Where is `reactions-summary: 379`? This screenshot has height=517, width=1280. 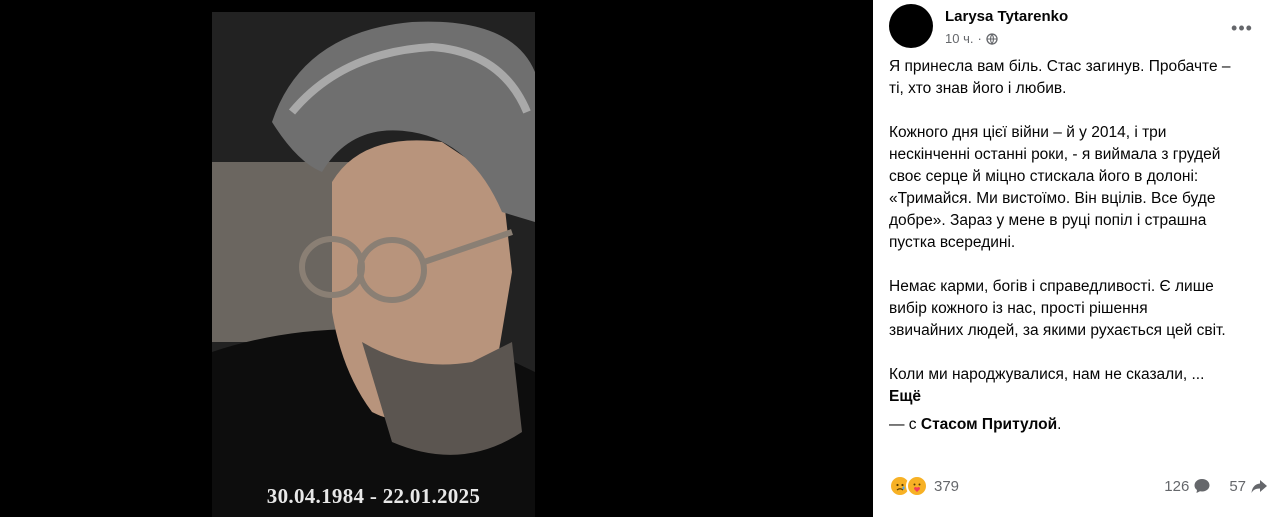 reactions-summary: 379 is located at coordinates (924, 486).